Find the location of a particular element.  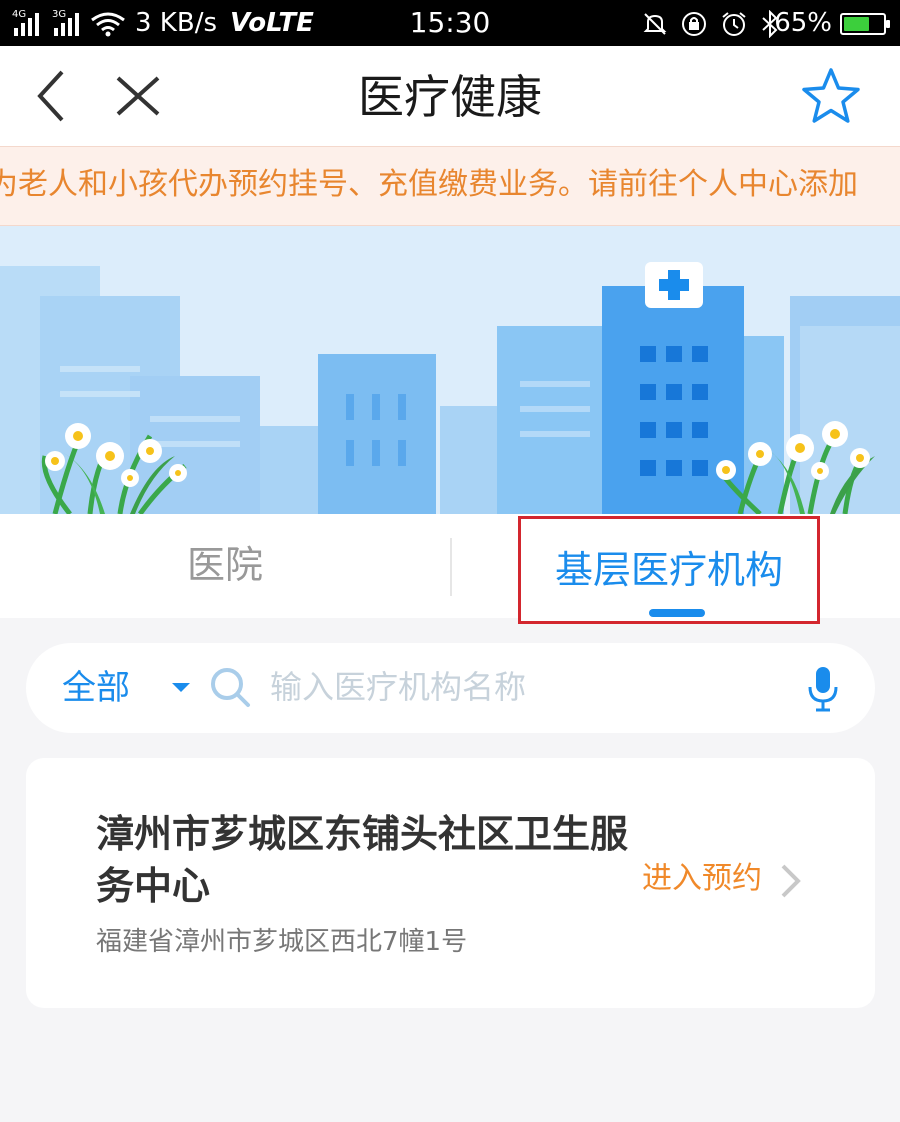

star-icon is located at coordinates (831, 97).